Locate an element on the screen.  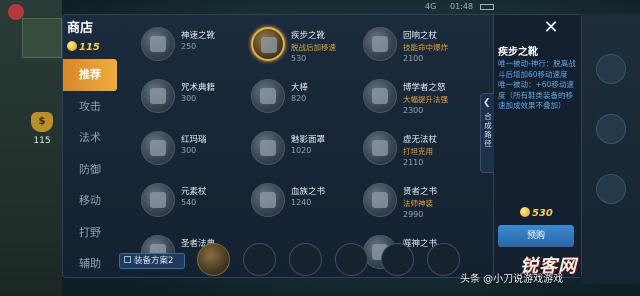
chevron-left-icon: ❮ is located at coordinates (487, 103).